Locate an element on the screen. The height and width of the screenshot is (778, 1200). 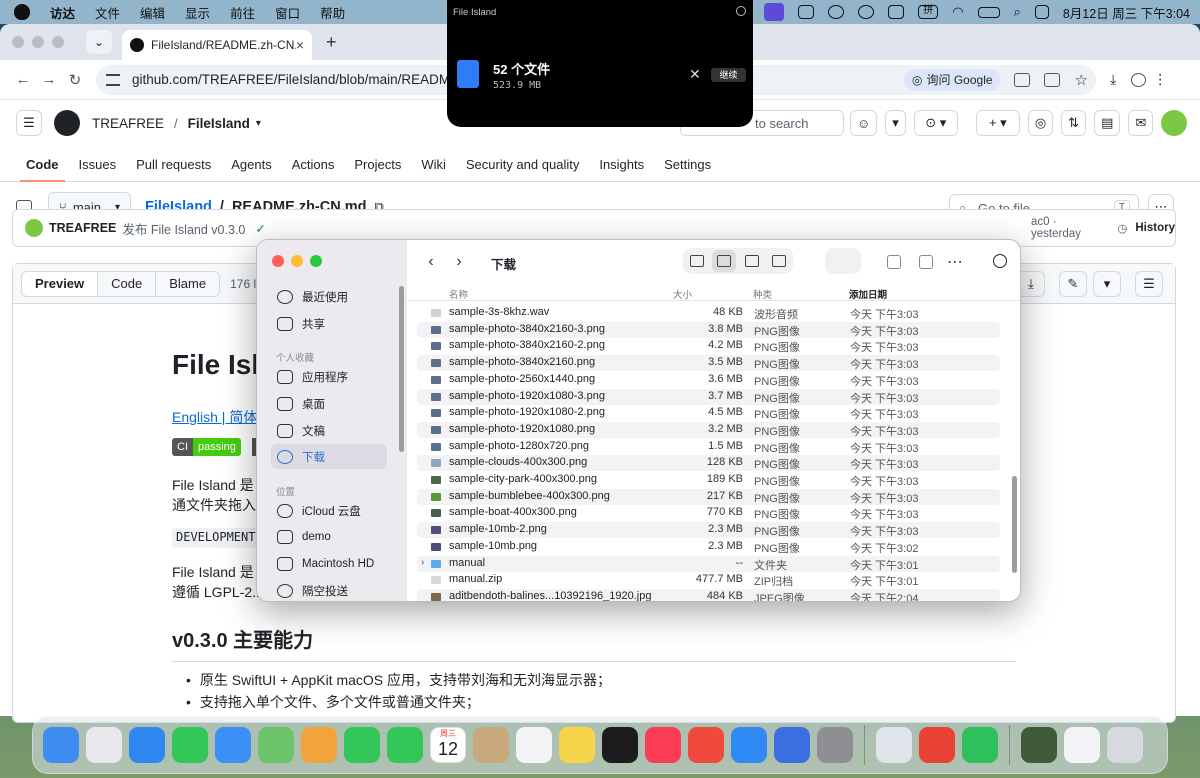
tab-security: Security and quality is located at coordinates (522, 164).